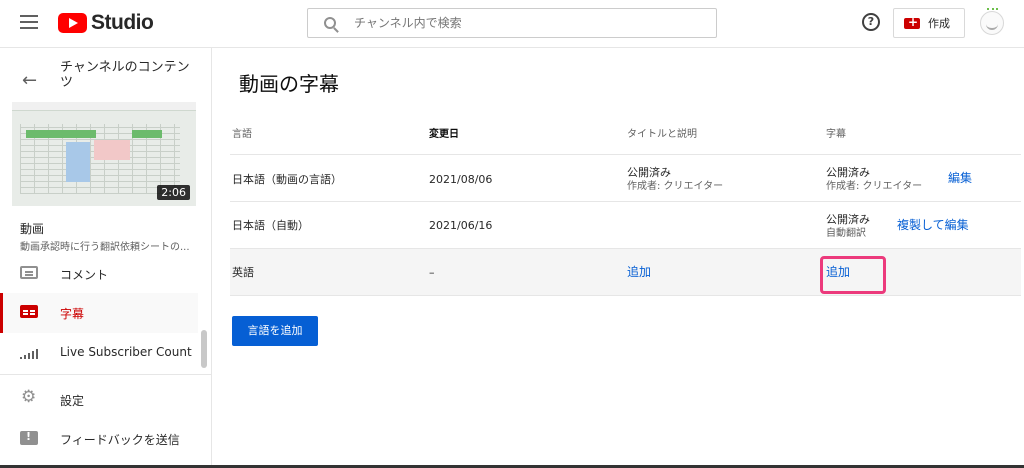 Image resolution: width=1024 pixels, height=468 pixels. What do you see at coordinates (242, 134) in the screenshot?
I see `column-header-language: 言語` at bounding box center [242, 134].